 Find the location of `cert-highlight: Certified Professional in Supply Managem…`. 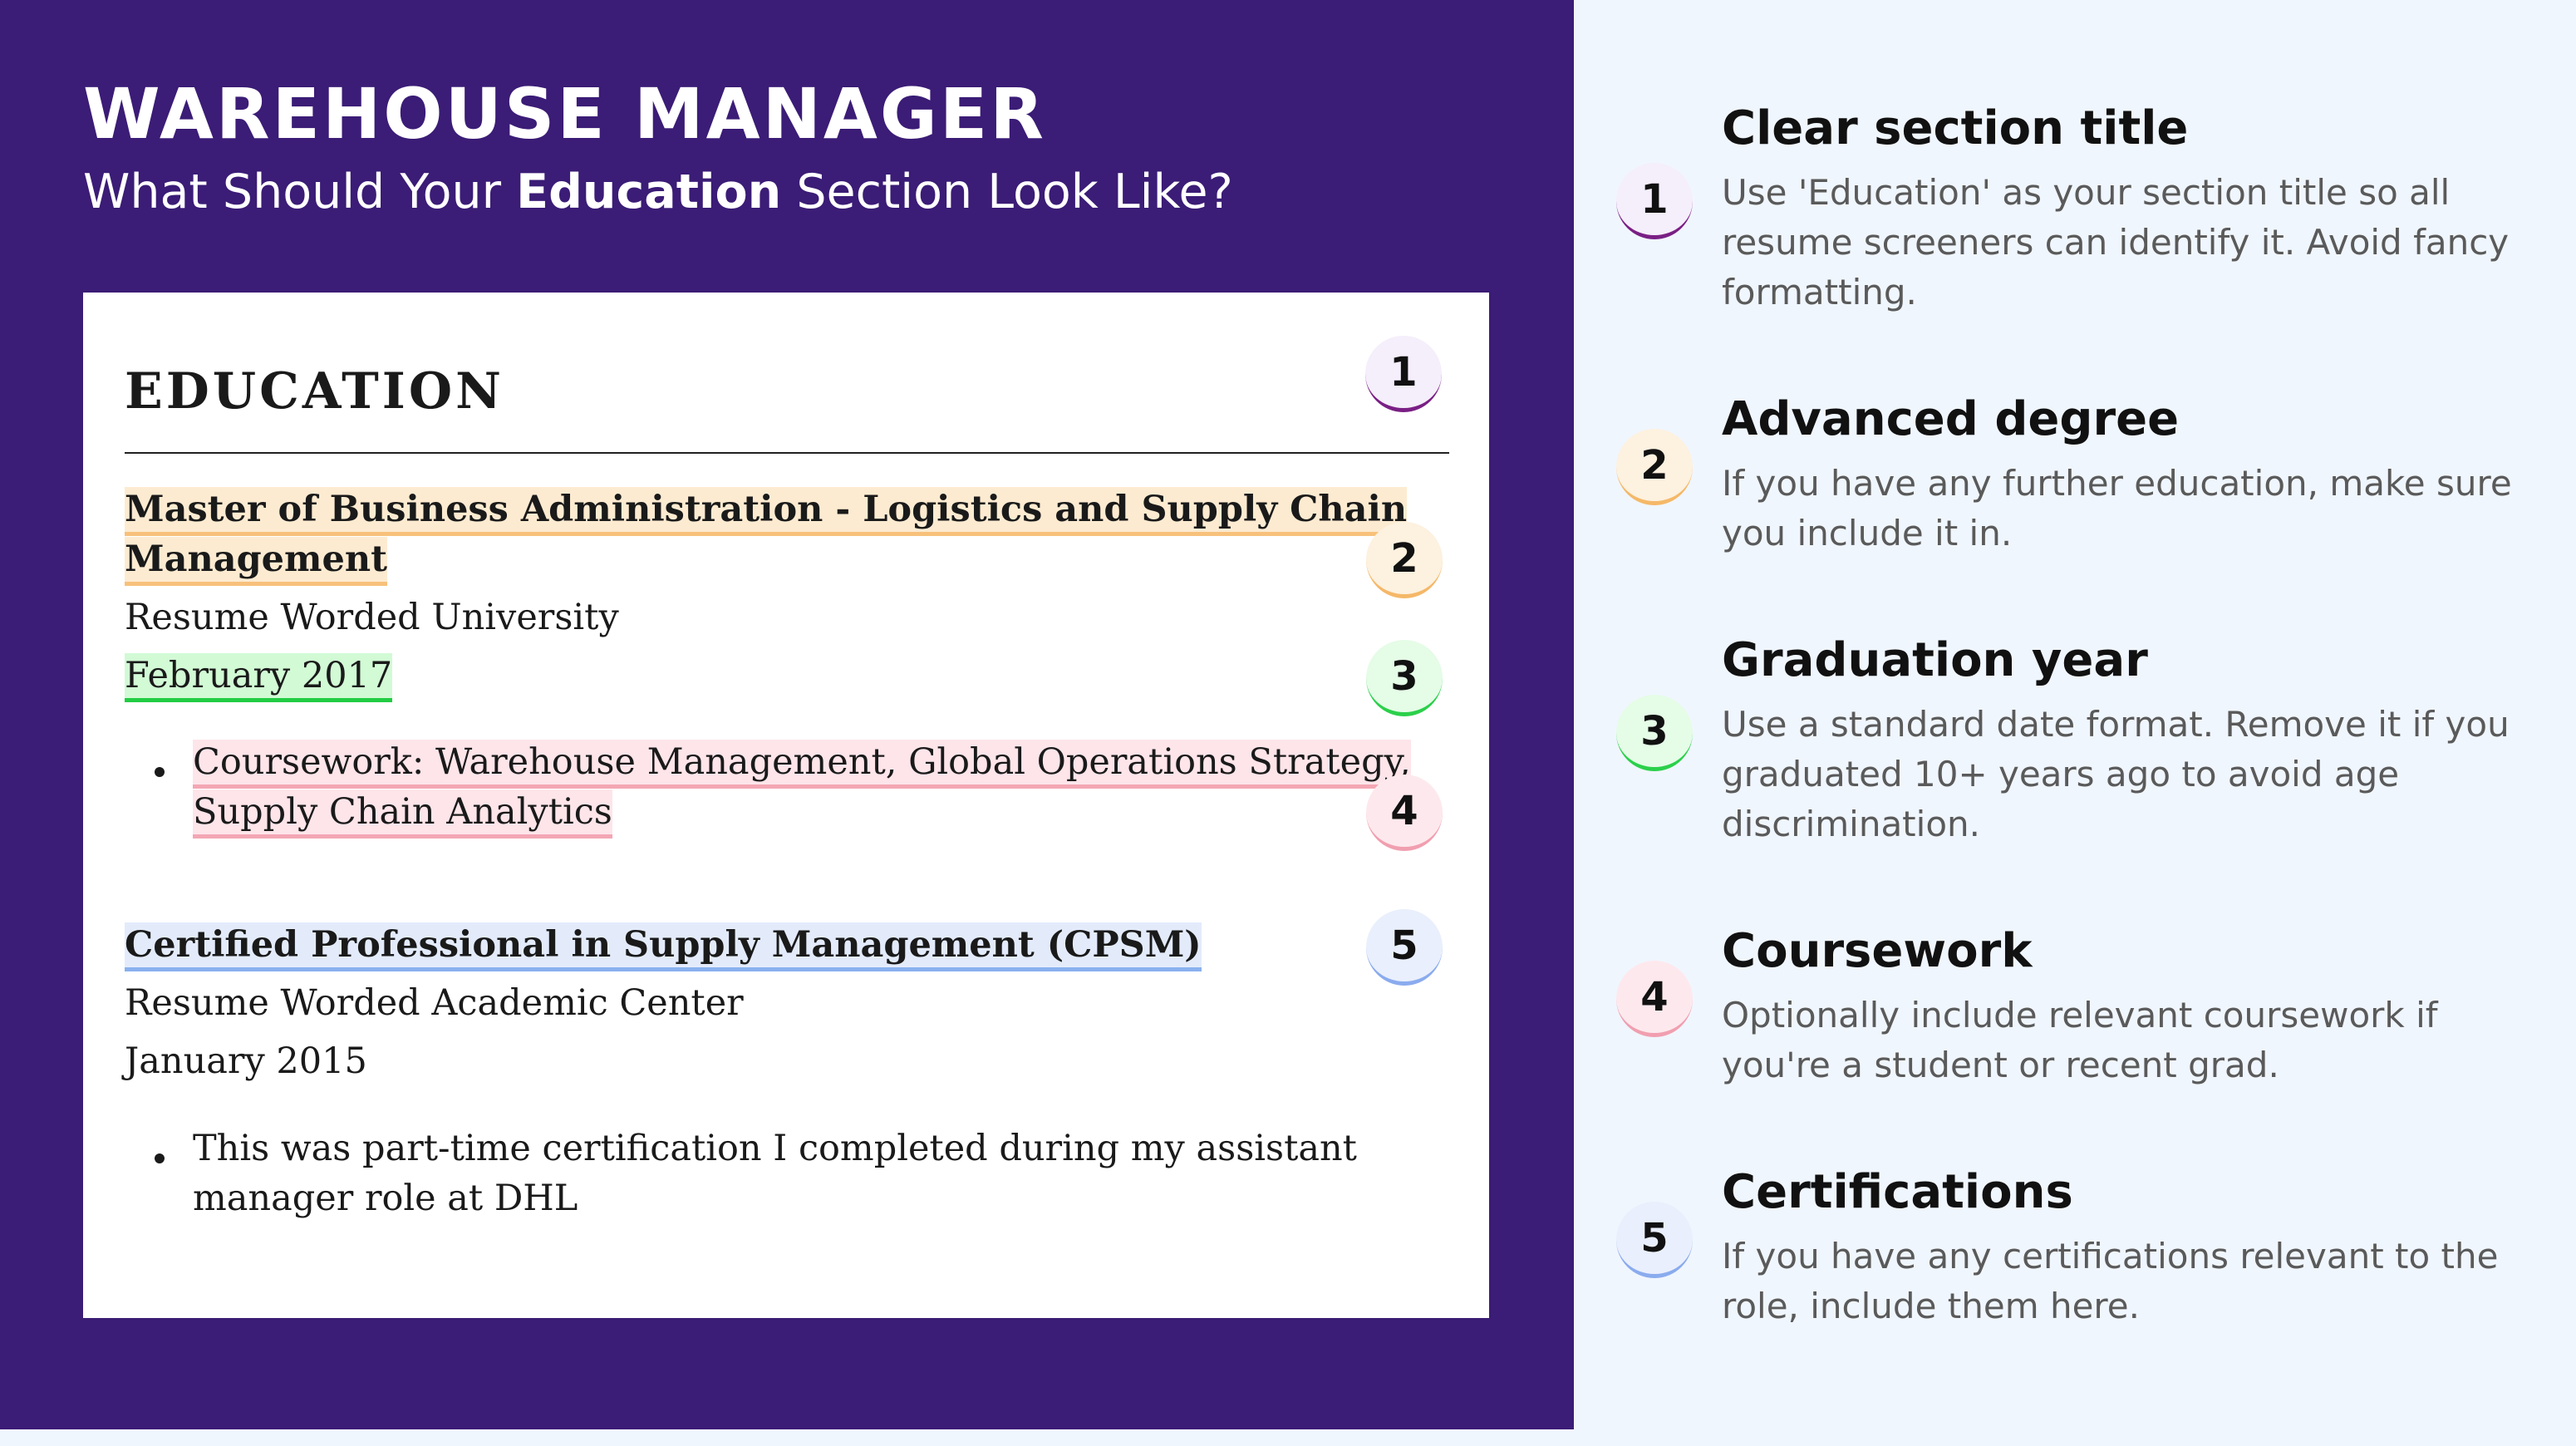

cert-highlight: Certified Professional in Supply Managem… is located at coordinates (663, 946).